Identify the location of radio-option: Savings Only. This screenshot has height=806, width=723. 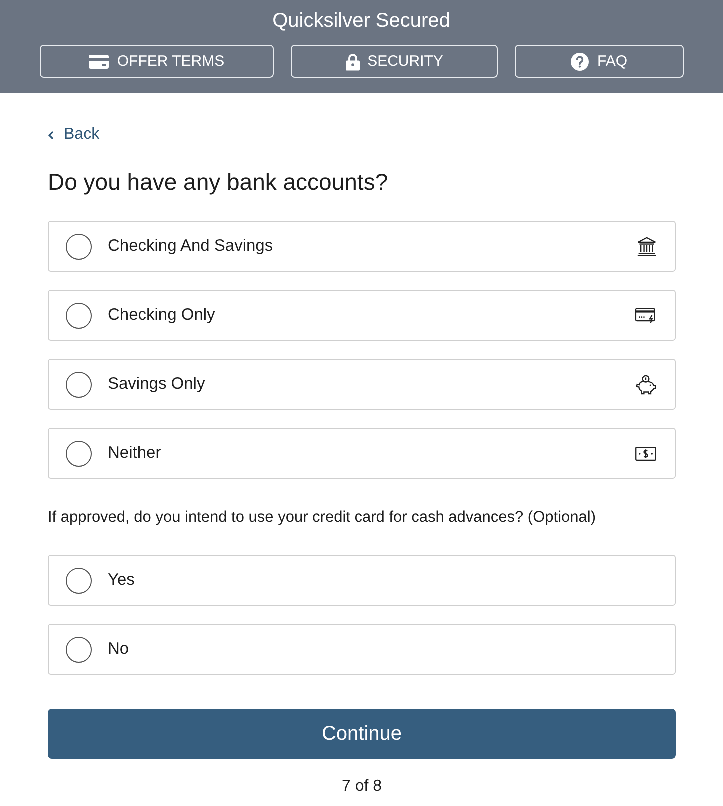
(362, 384).